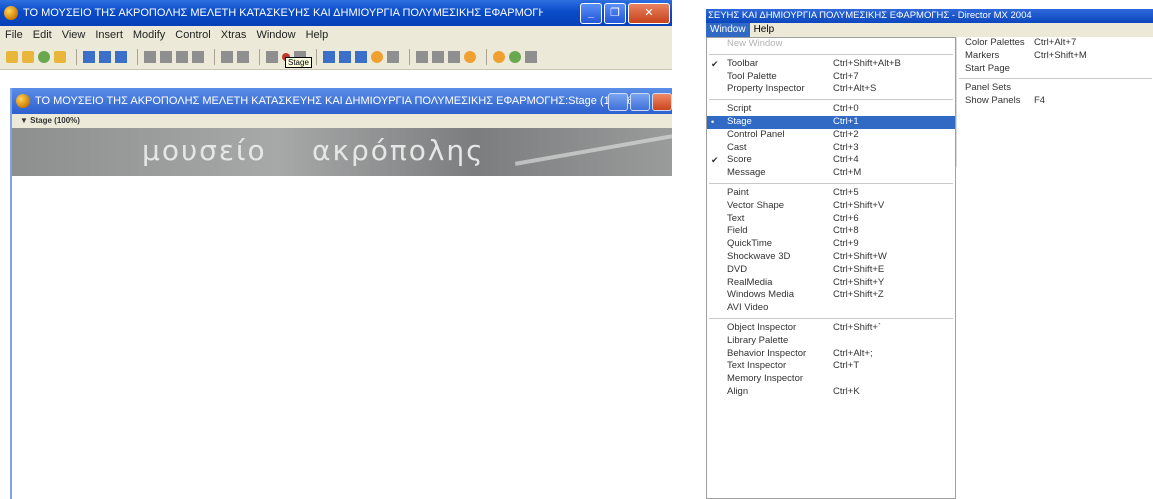 The image size is (1153, 499). I want to click on banner-word-mouseio: μουσείο, so click(204, 150).